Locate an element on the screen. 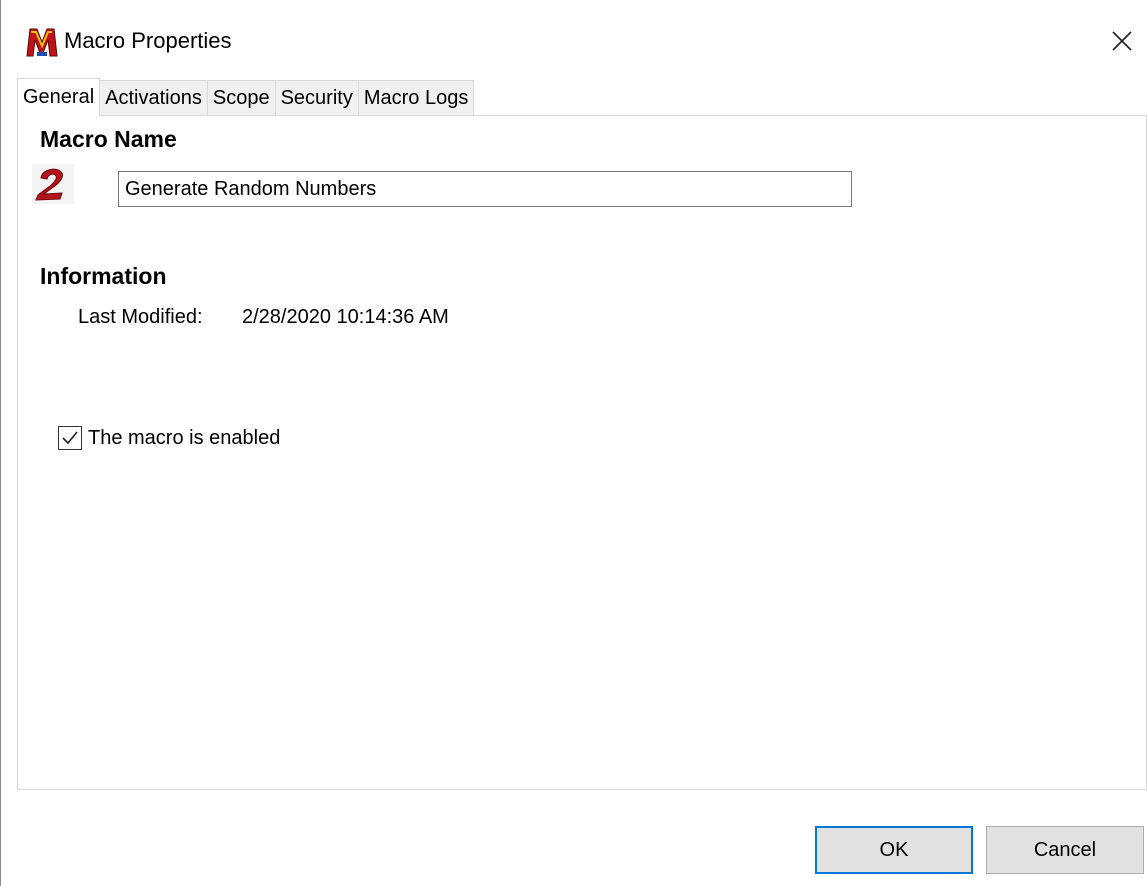 The image size is (1147, 886). macro-name-divider is located at coordinates (677, 136).